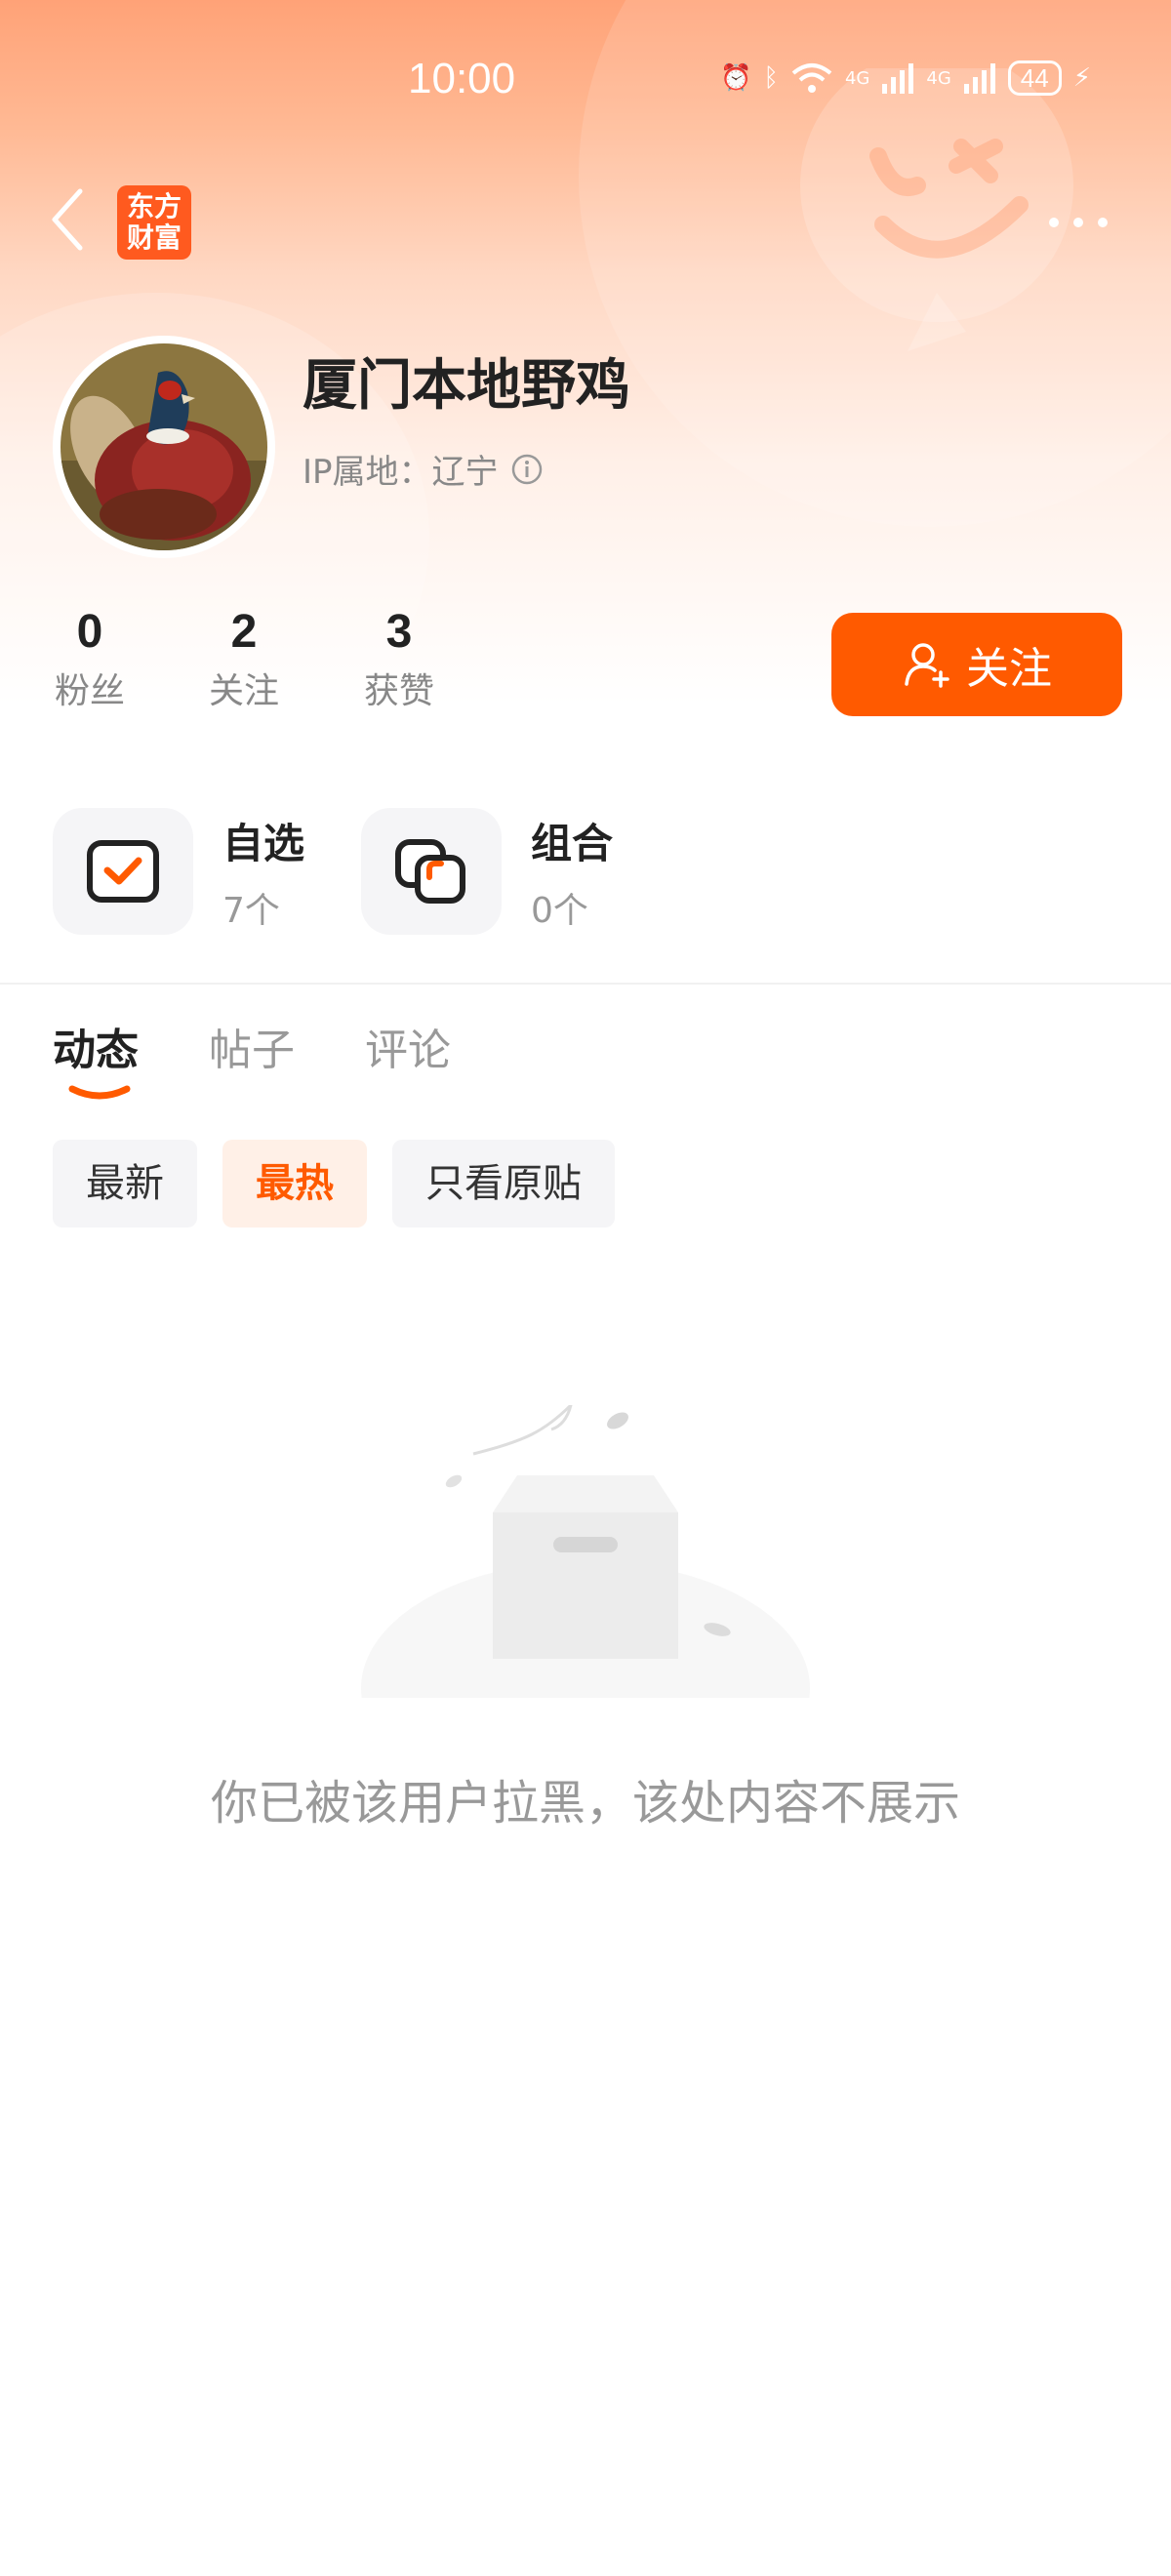  I want to click on stat-label: 获赞, so click(398, 691).